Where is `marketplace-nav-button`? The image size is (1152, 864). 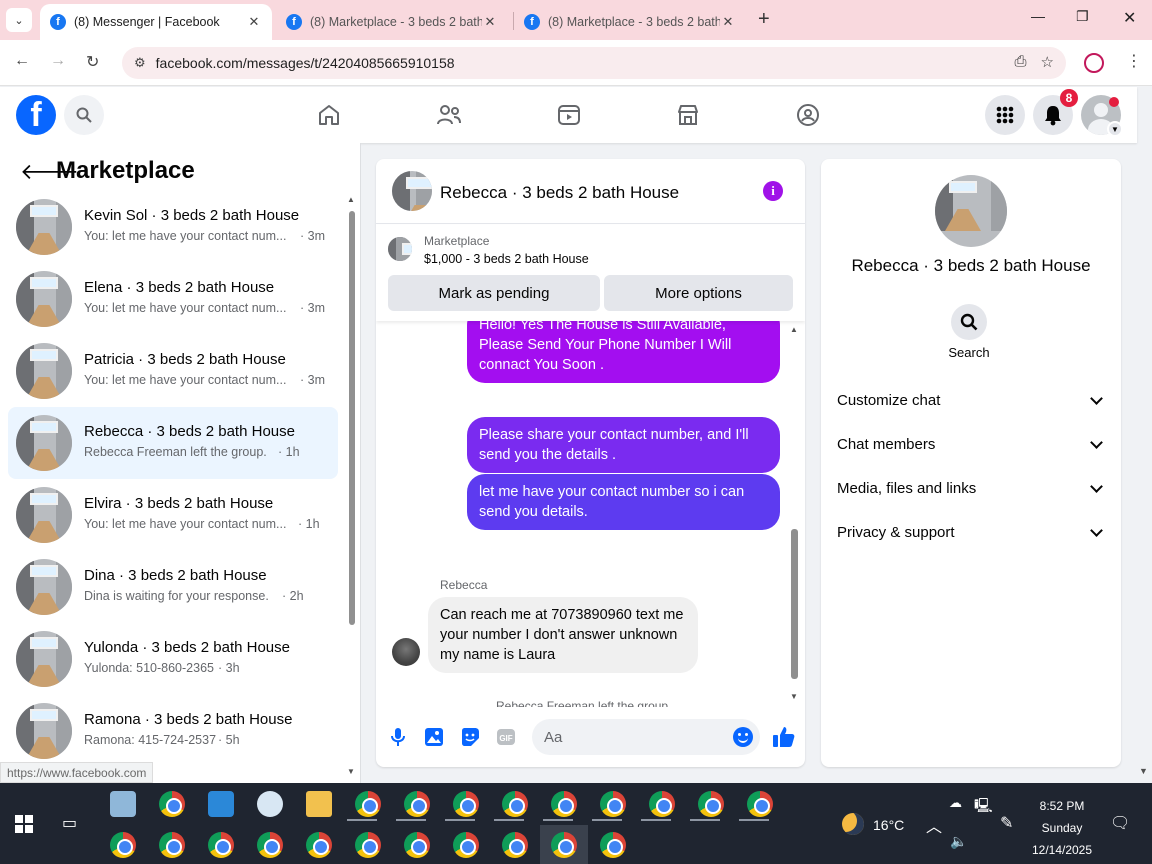 marketplace-nav-button is located at coordinates (688, 115).